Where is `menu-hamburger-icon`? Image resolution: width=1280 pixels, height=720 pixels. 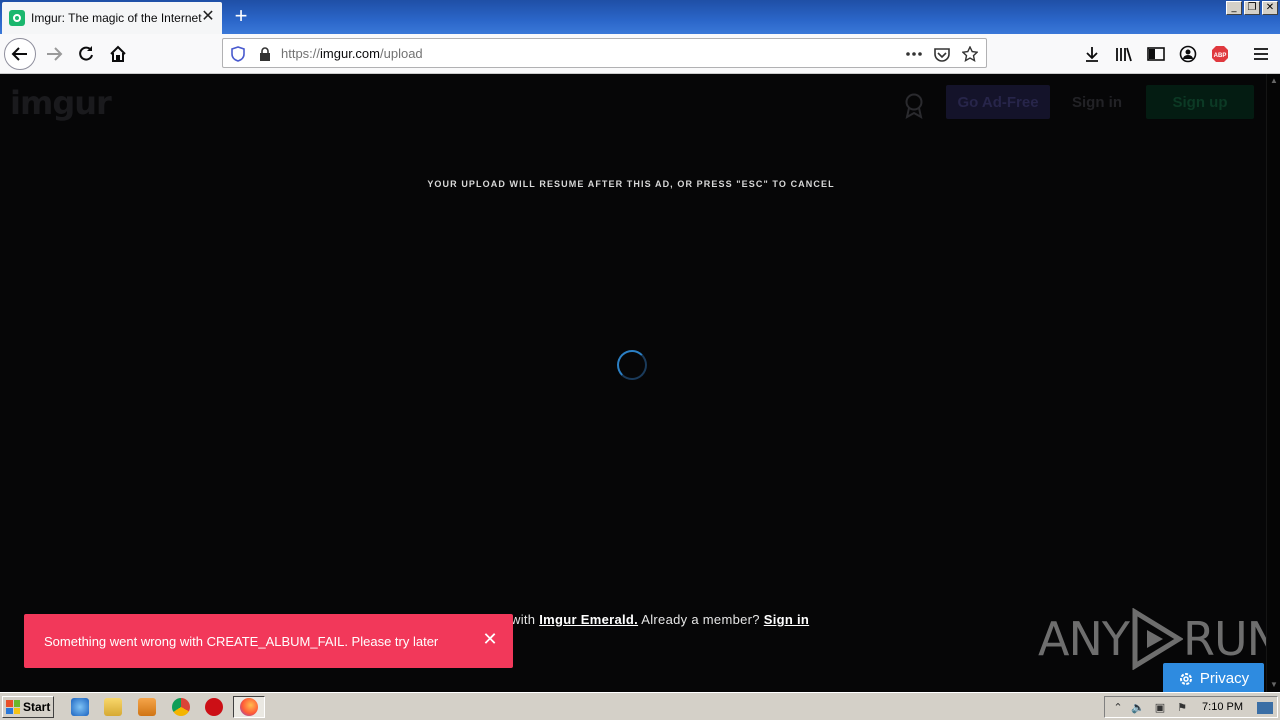
menu-hamburger-icon is located at coordinates (1261, 54).